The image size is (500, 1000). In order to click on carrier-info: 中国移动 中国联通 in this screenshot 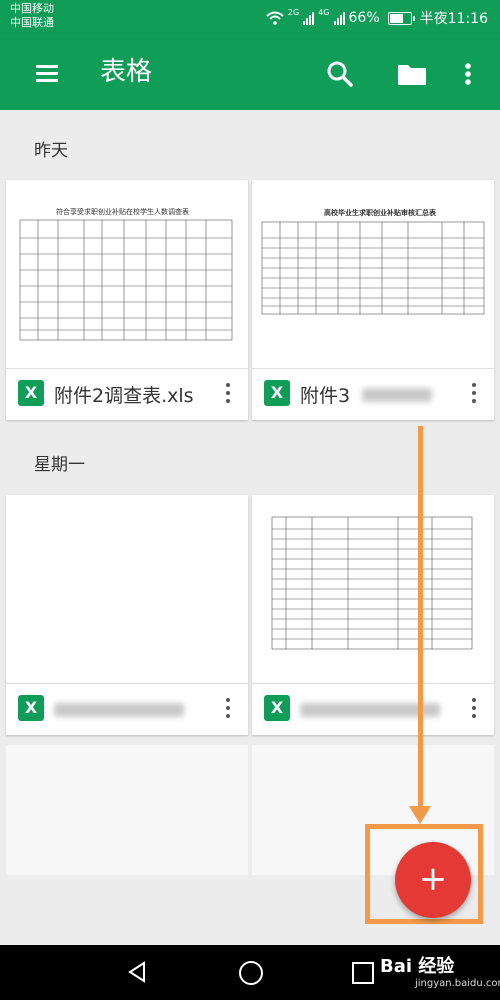, I will do `click(32, 16)`.